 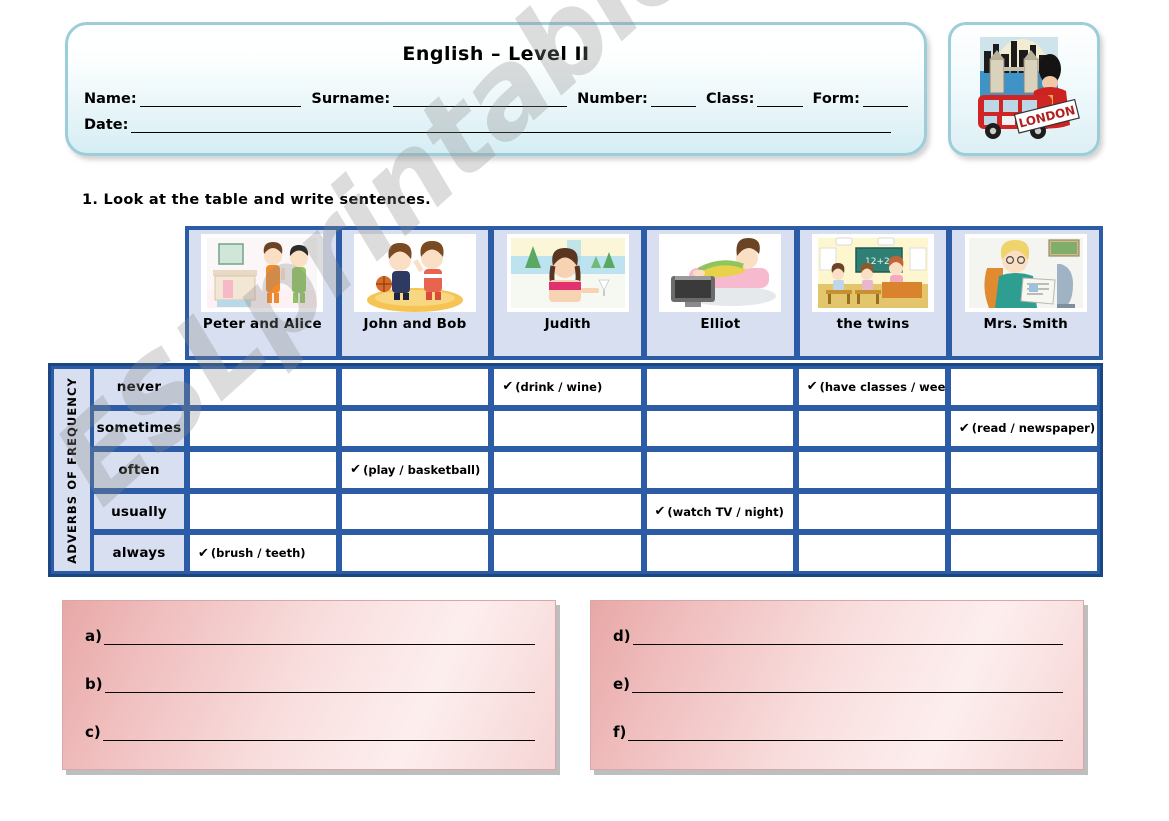 What do you see at coordinates (622, 636) in the screenshot?
I see `answer-label-d: d)` at bounding box center [622, 636].